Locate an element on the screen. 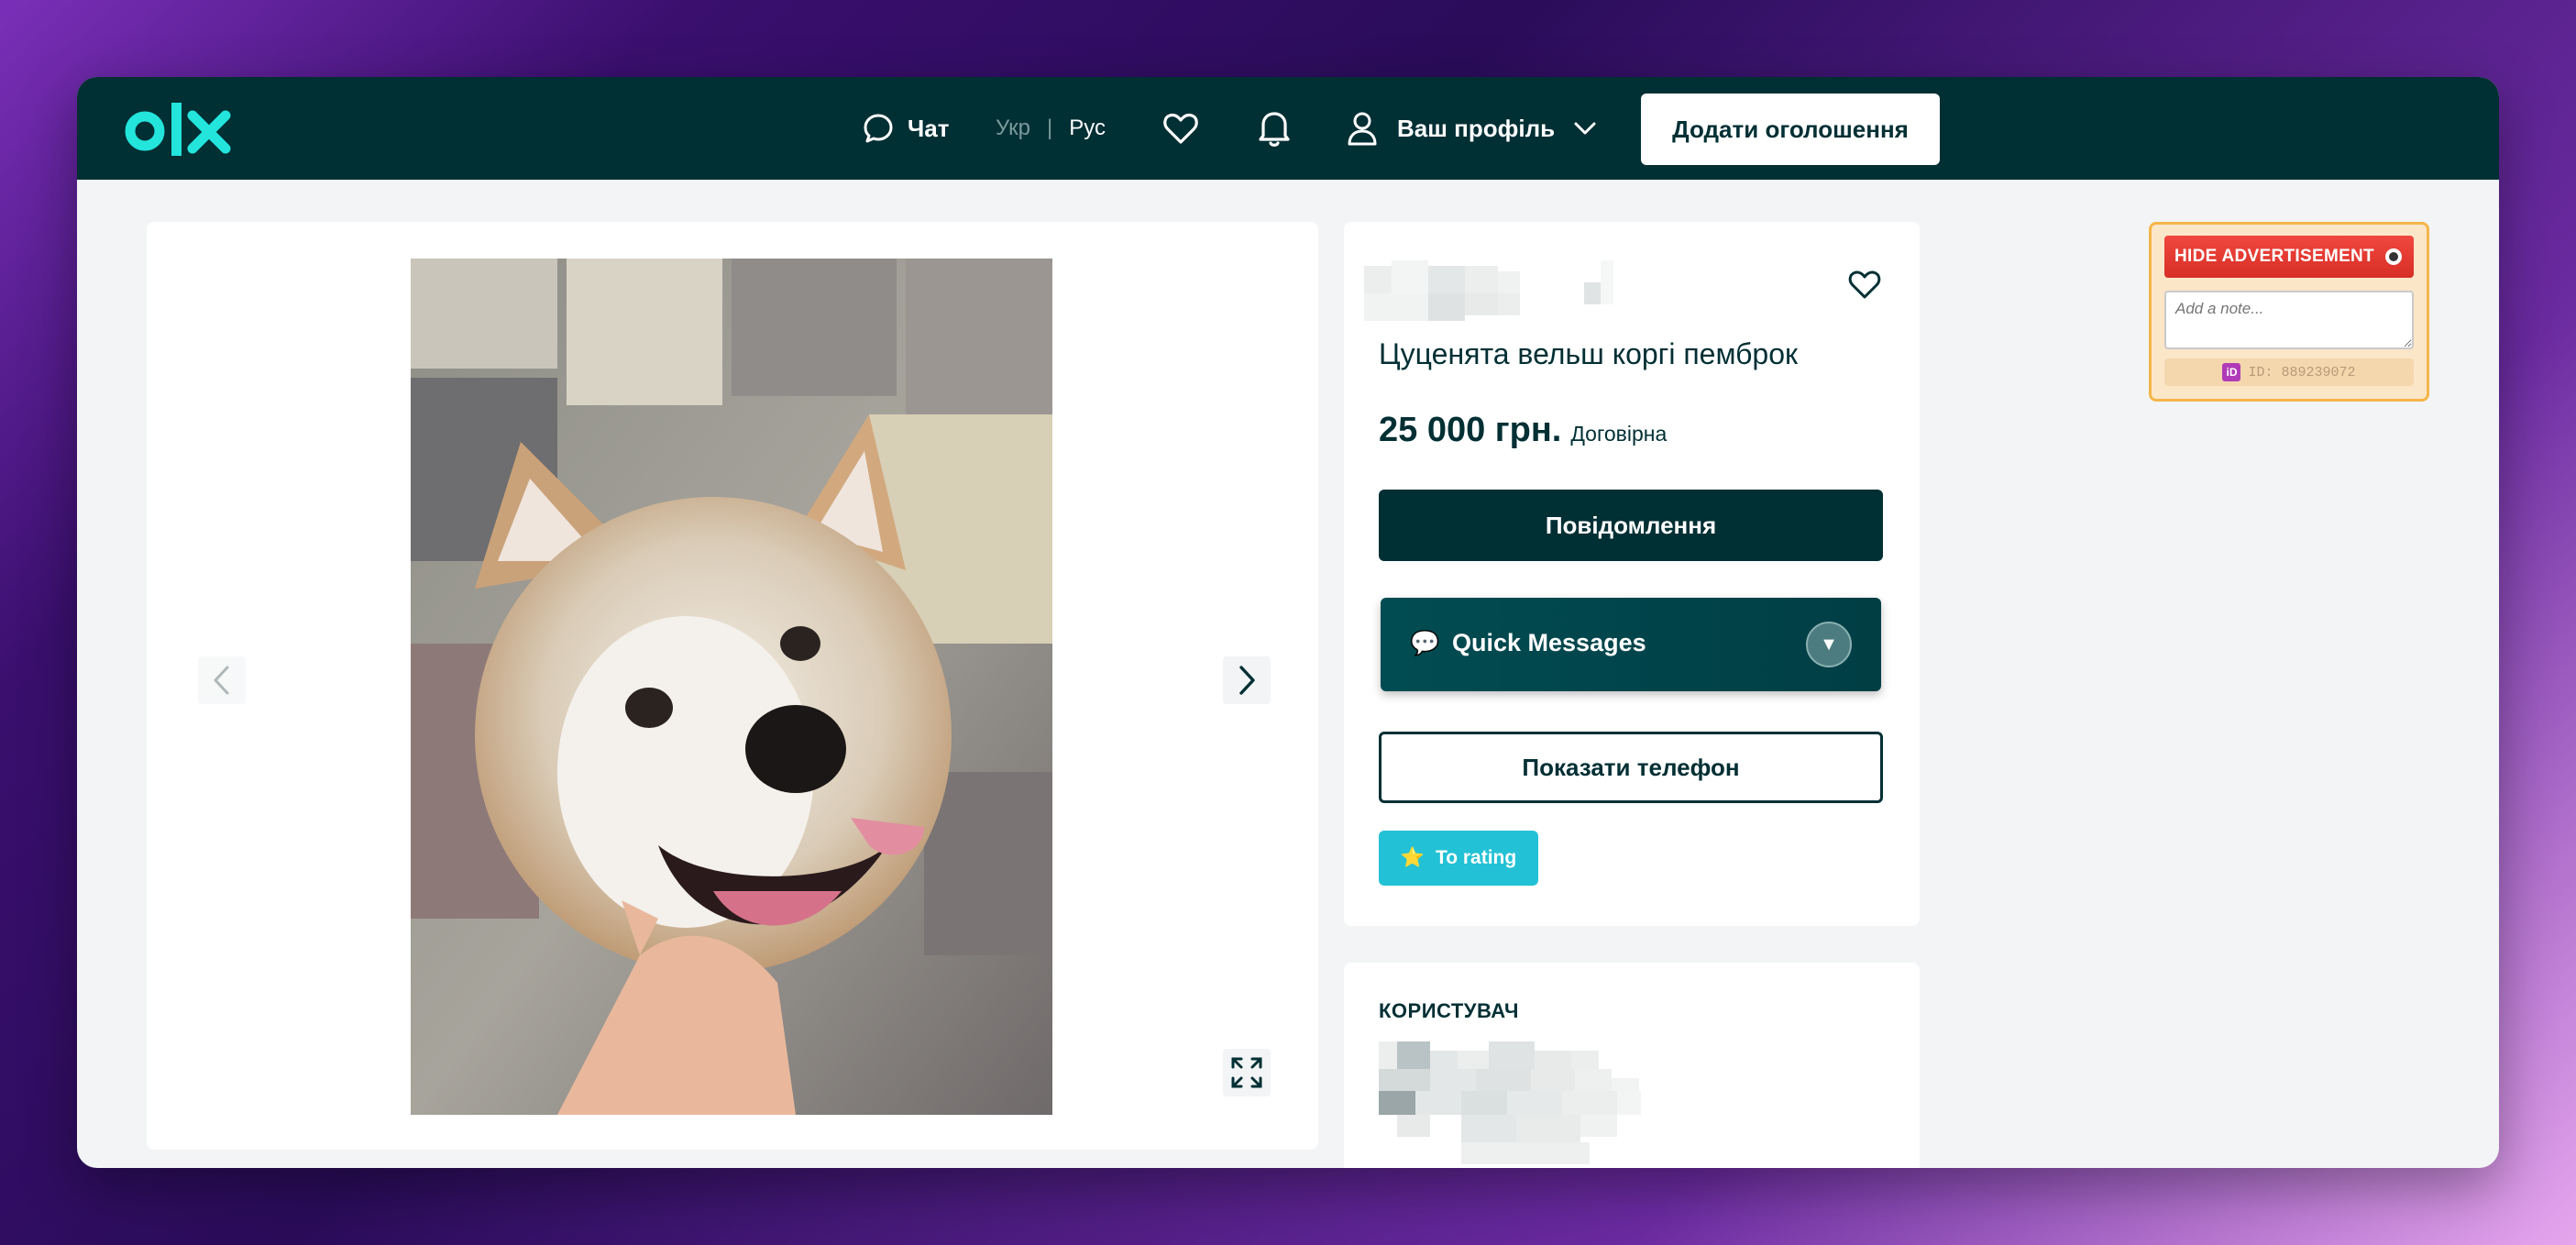  quick-messages-label: Quick Messages is located at coordinates (1549, 642).